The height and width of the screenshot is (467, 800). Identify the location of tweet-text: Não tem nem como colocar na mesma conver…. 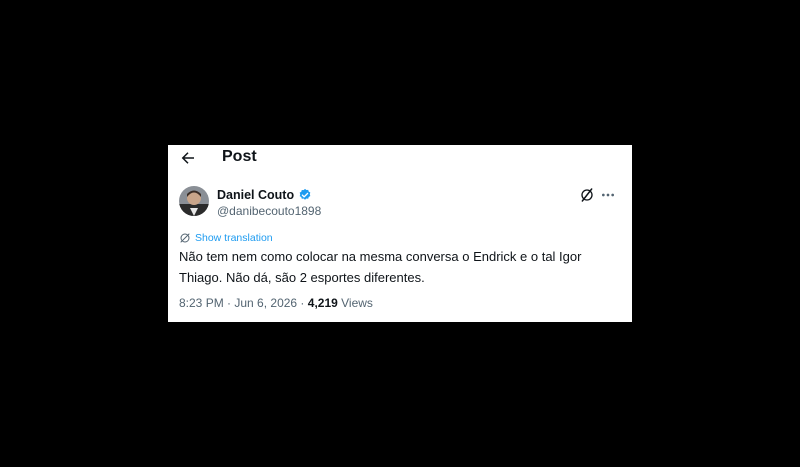
(380, 267).